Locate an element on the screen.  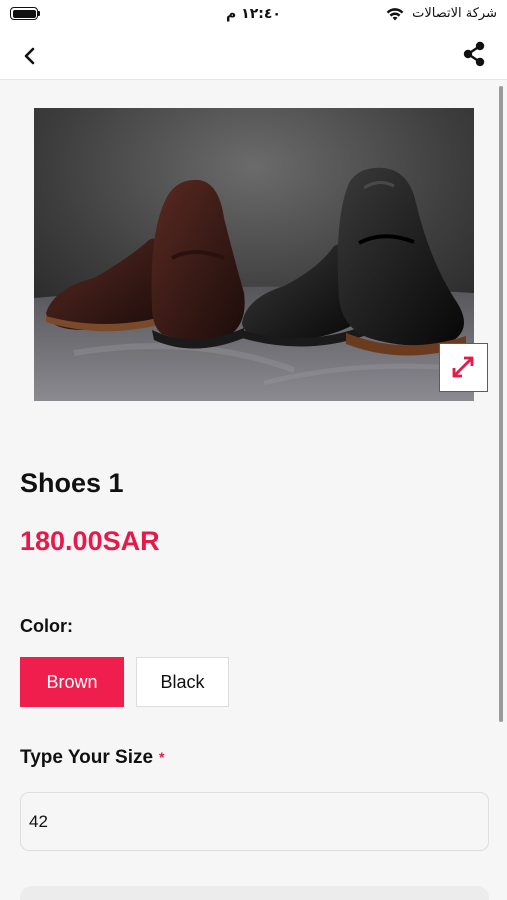
expand-image-button is located at coordinates (463, 367).